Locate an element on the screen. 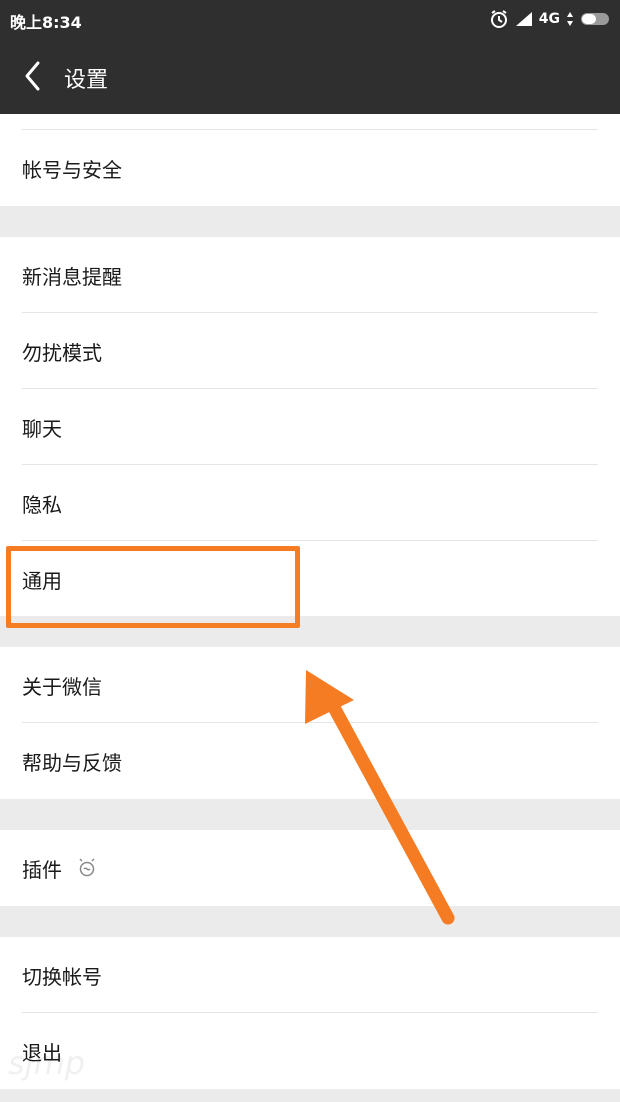 Image resolution: width=620 pixels, height=1102 pixels. annotation-arrow is located at coordinates (380, 797).